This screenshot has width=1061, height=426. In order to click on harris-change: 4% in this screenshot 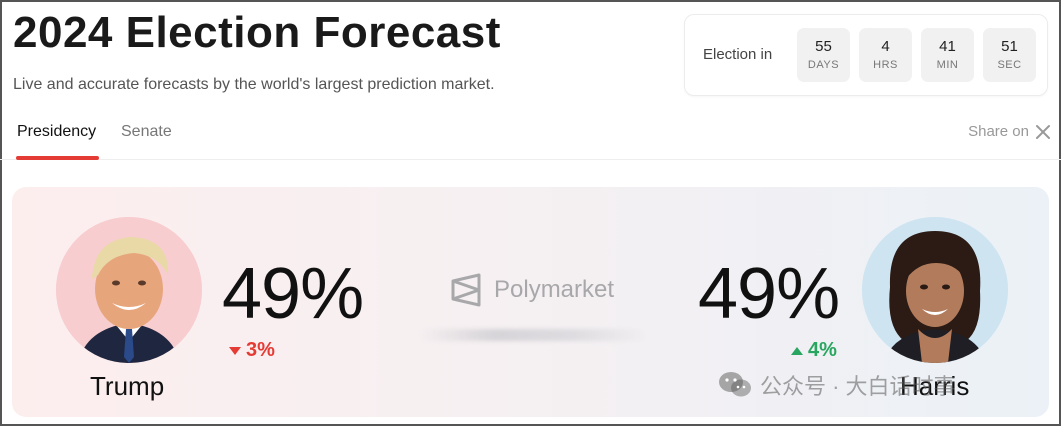, I will do `click(813, 350)`.